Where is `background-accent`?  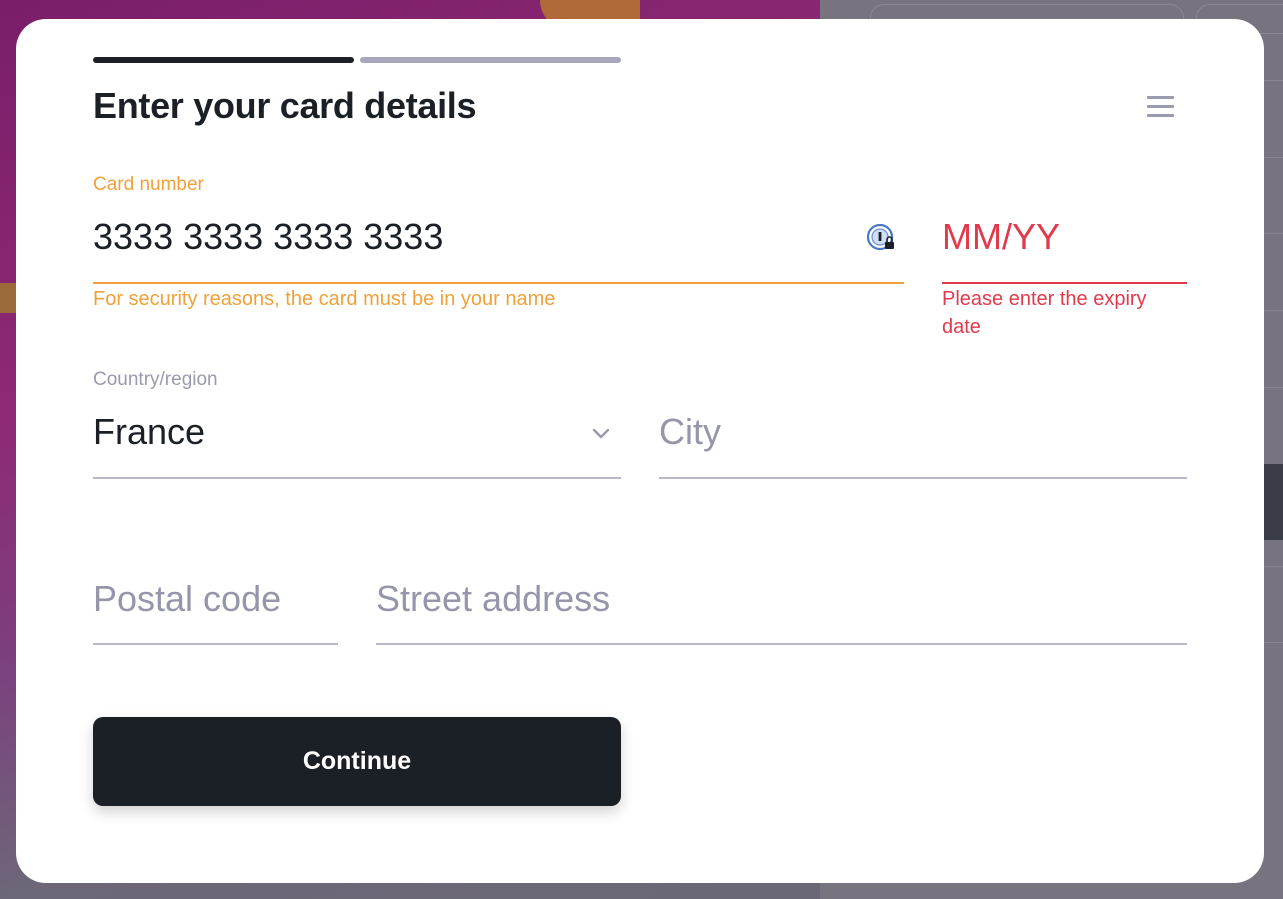 background-accent is located at coordinates (8, 298).